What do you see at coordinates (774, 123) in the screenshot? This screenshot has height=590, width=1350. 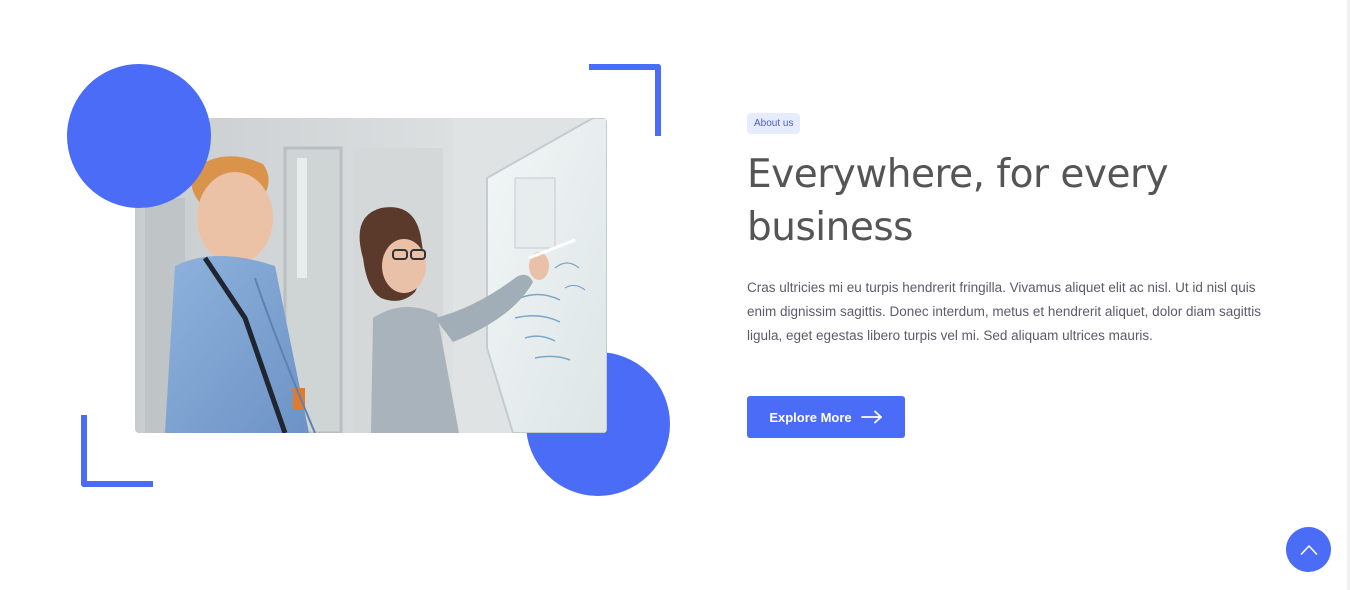 I see `section-tag: About us` at bounding box center [774, 123].